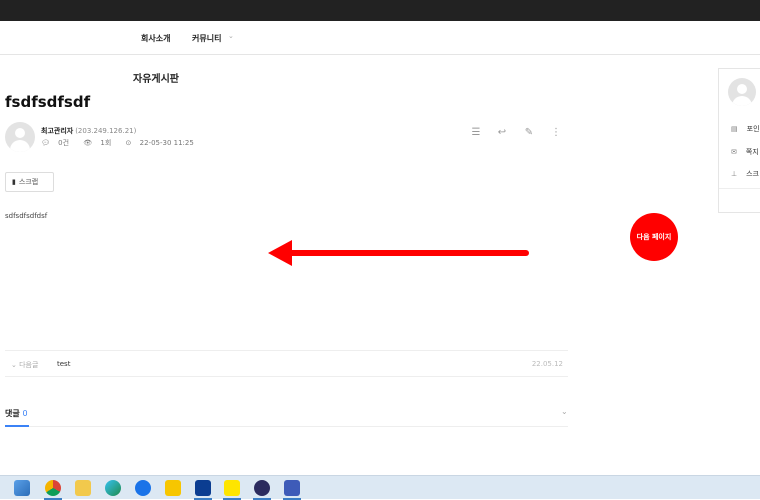 Image resolution: width=760 pixels, height=500 pixels. I want to click on author-avatar, so click(20, 137).